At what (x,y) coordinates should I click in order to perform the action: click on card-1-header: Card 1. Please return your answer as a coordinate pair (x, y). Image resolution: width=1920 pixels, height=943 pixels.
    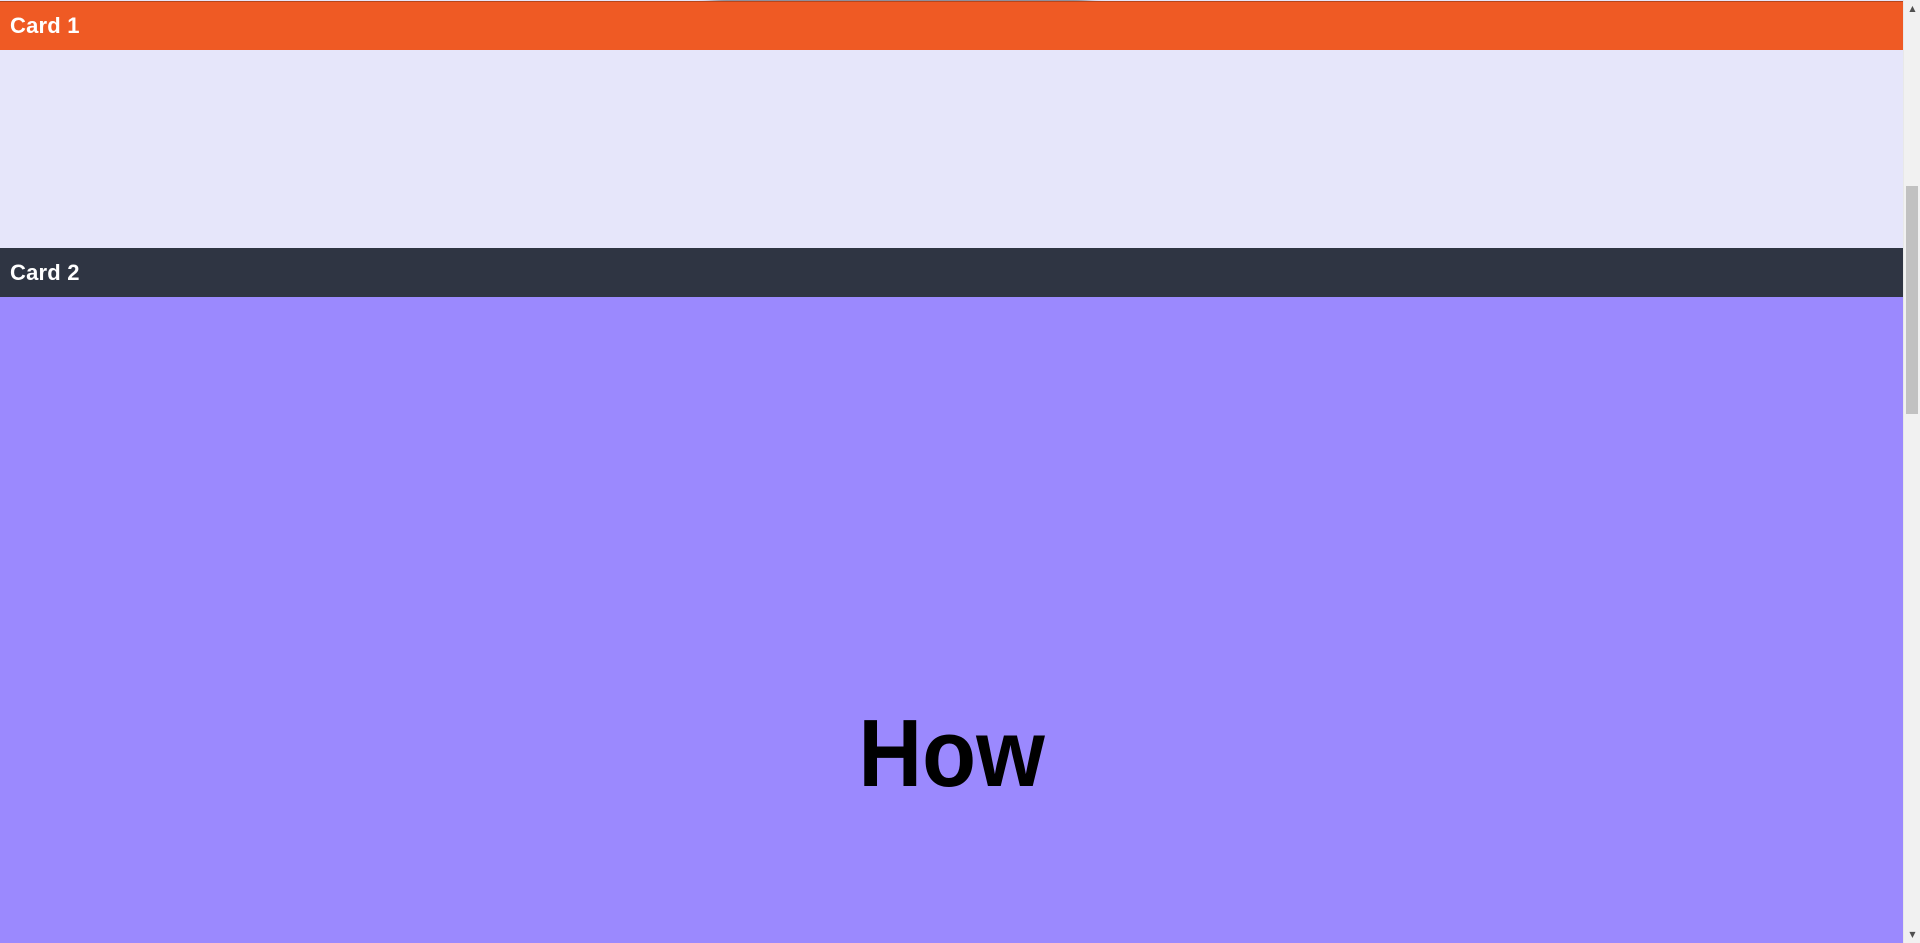
    Looking at the image, I should click on (951, 25).